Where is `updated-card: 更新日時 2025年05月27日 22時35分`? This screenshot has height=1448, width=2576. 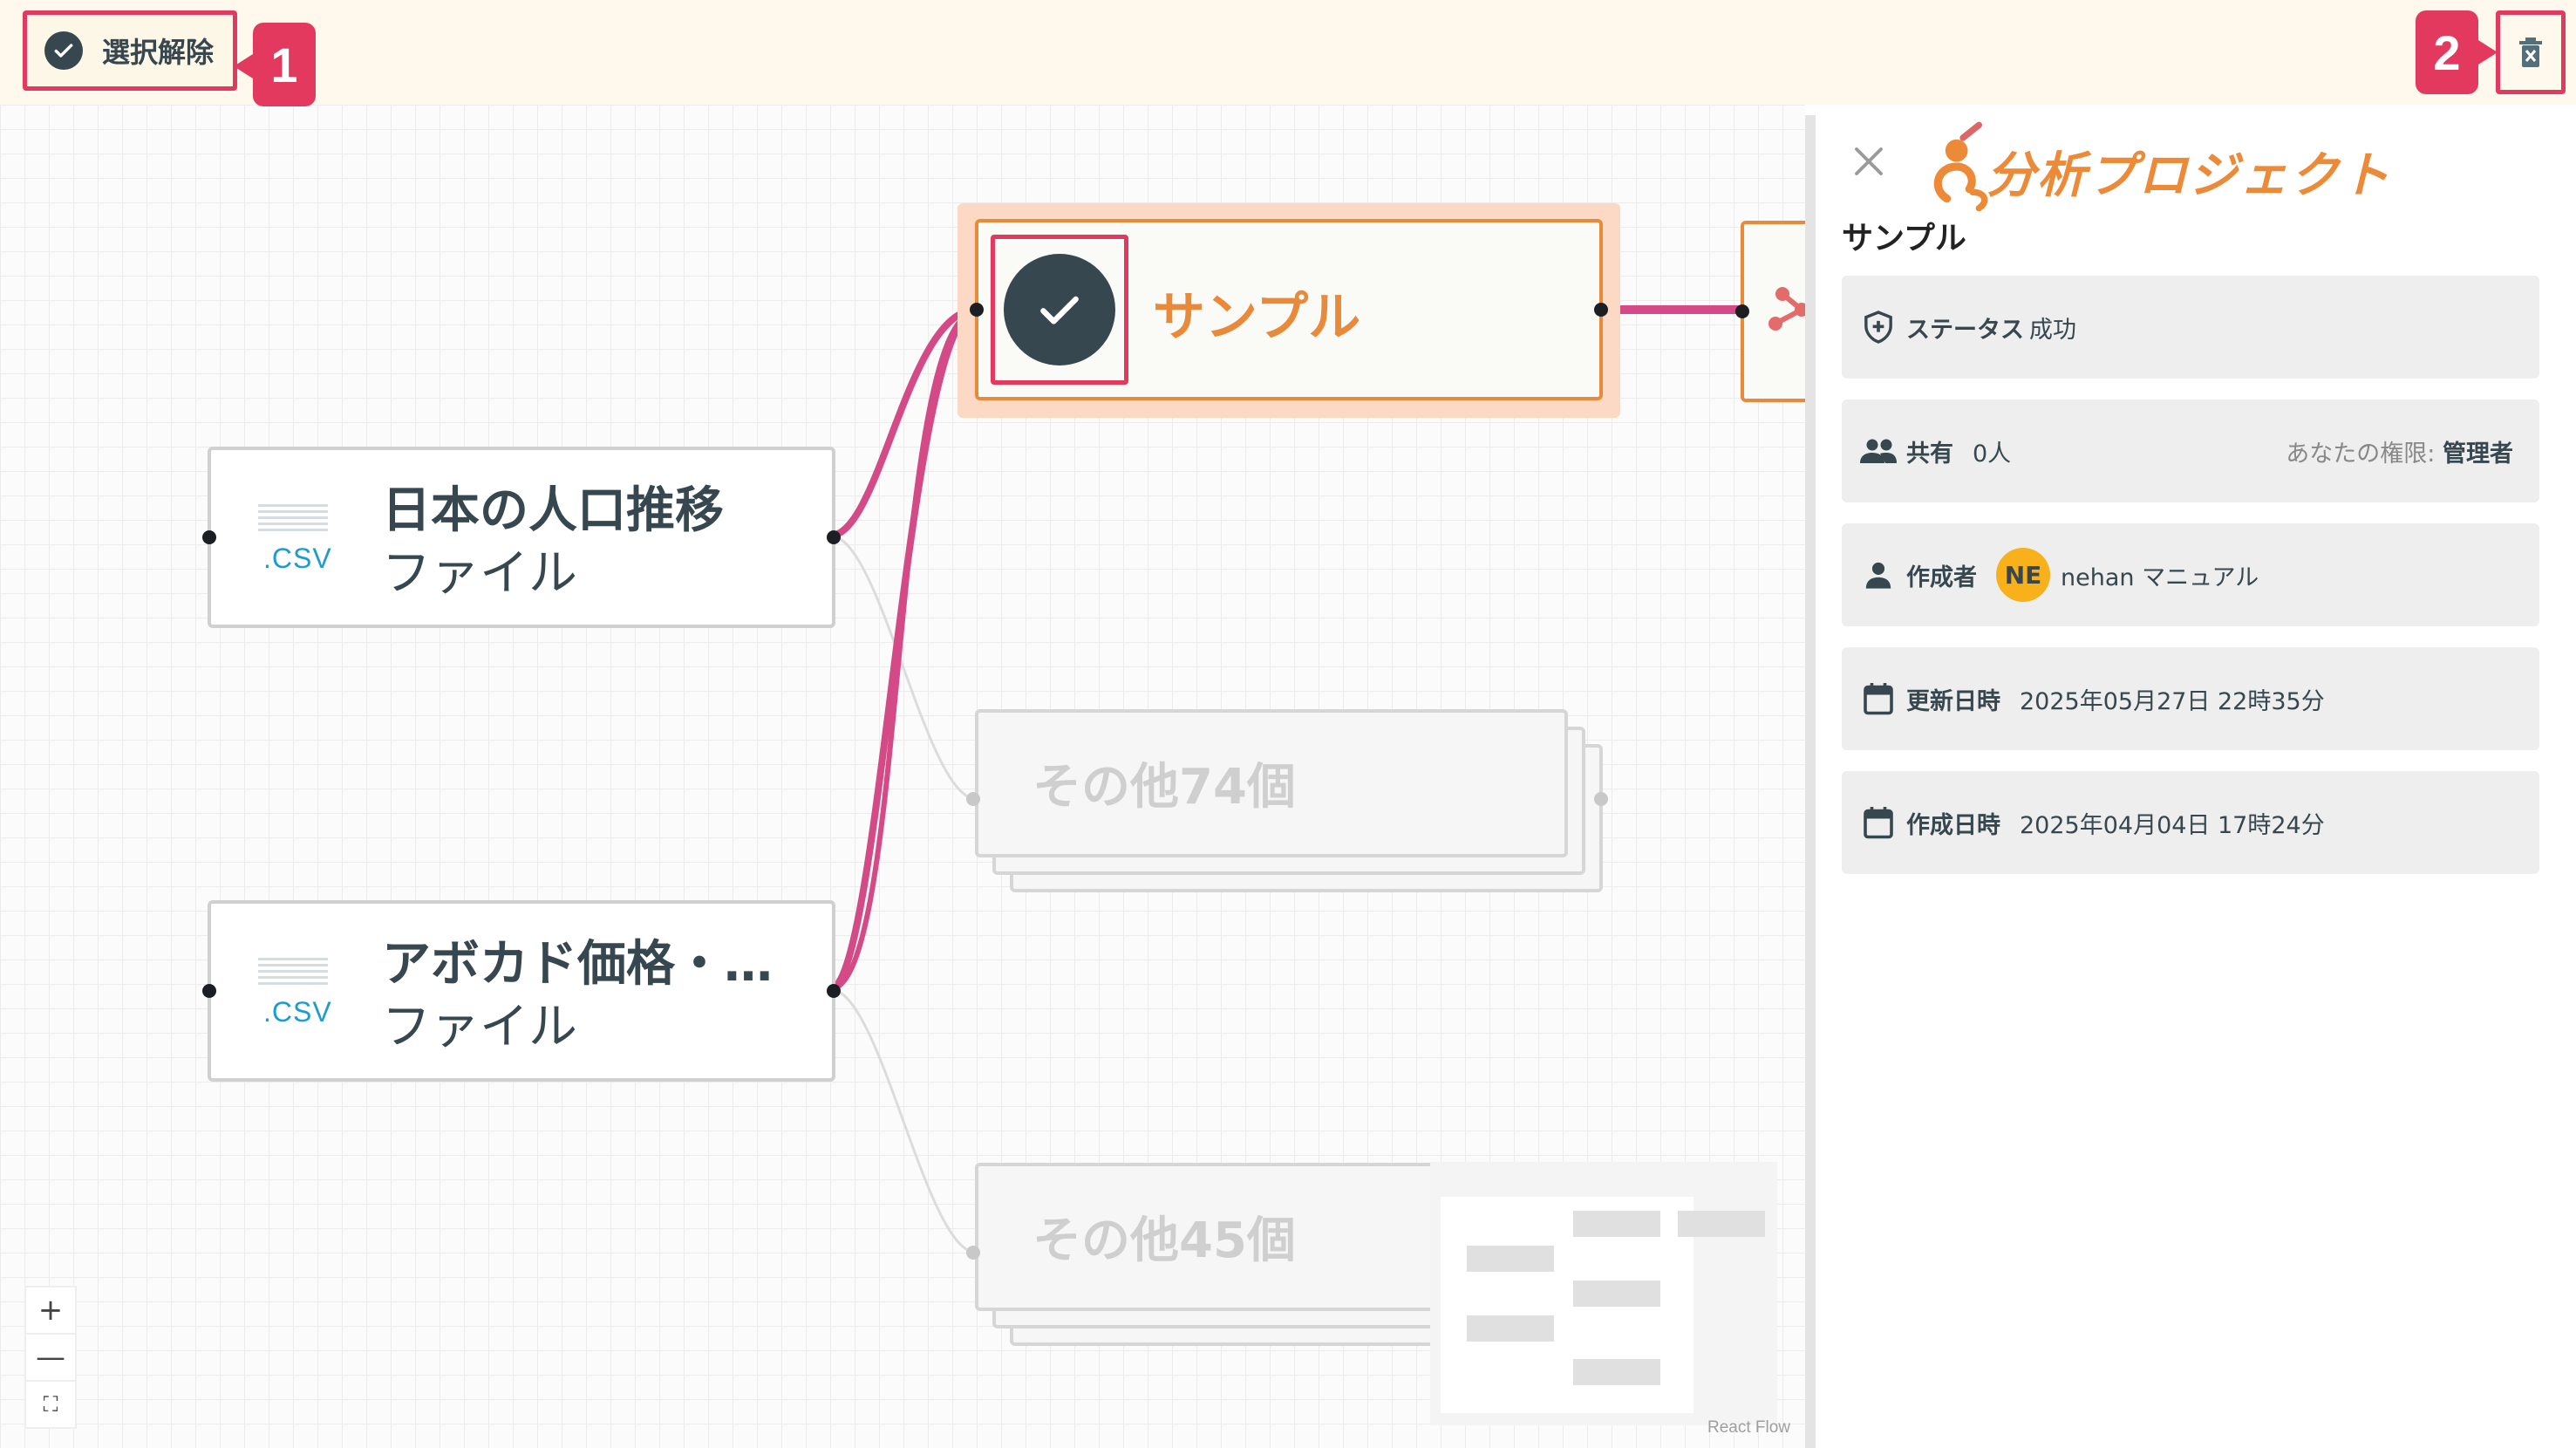 updated-card: 更新日時 2025年05月27日 22時35分 is located at coordinates (2190, 698).